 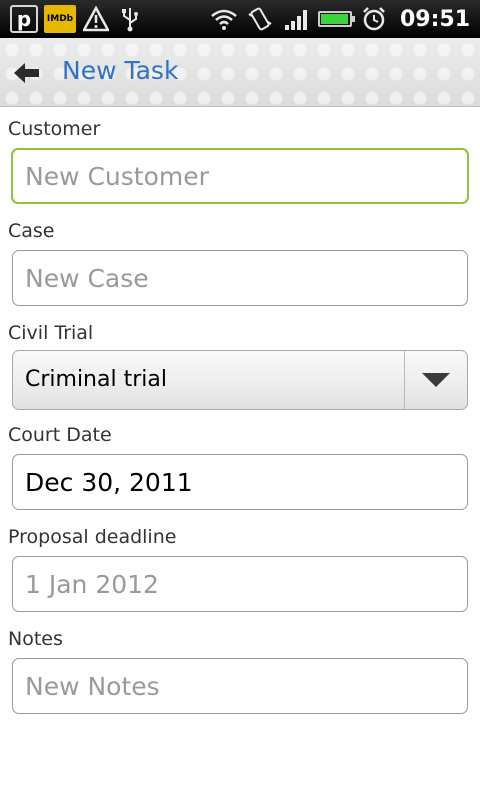 What do you see at coordinates (92, 537) in the screenshot?
I see `proposal-deadline-label: Proposal deadline` at bounding box center [92, 537].